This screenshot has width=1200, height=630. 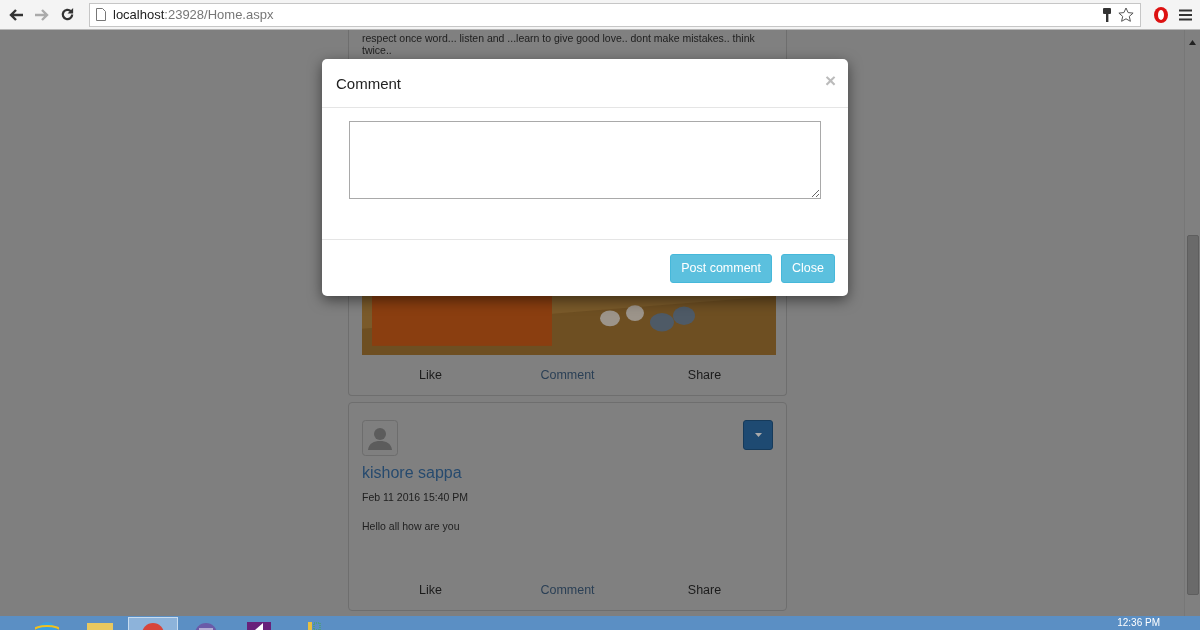 What do you see at coordinates (16, 14) in the screenshot?
I see `back-icon` at bounding box center [16, 14].